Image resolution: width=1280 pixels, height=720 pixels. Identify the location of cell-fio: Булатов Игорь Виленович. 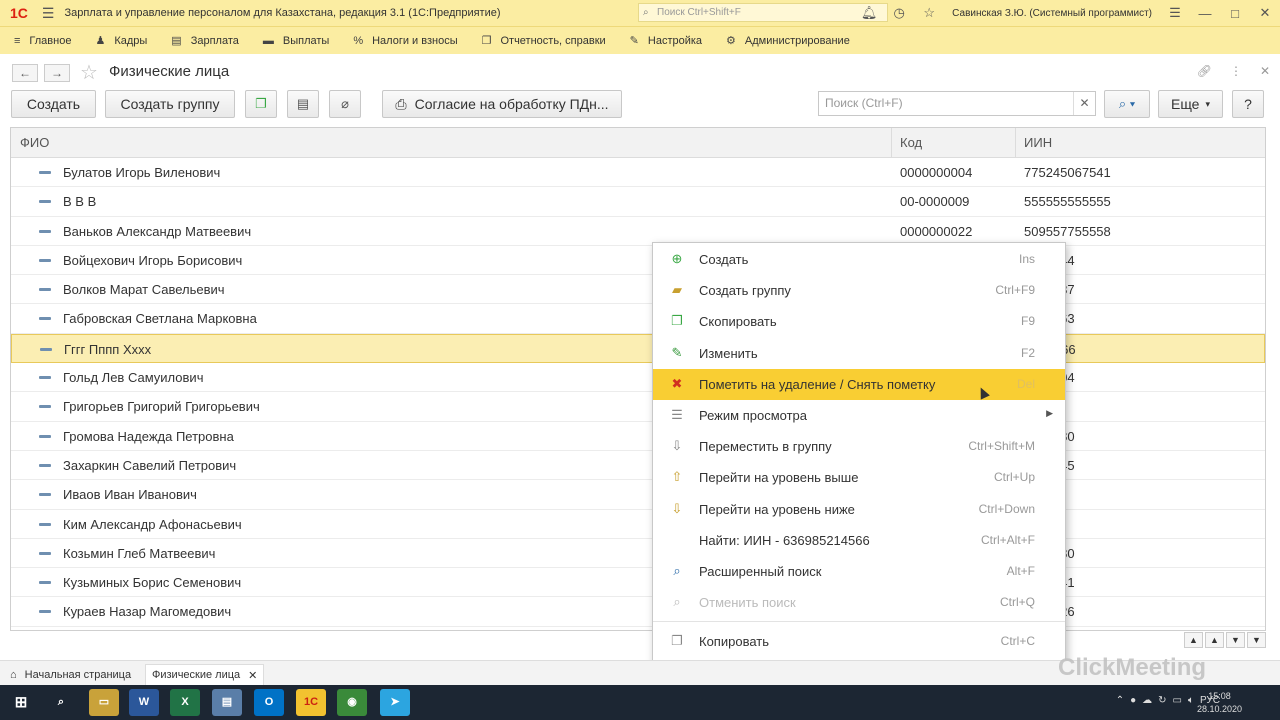
(142, 172).